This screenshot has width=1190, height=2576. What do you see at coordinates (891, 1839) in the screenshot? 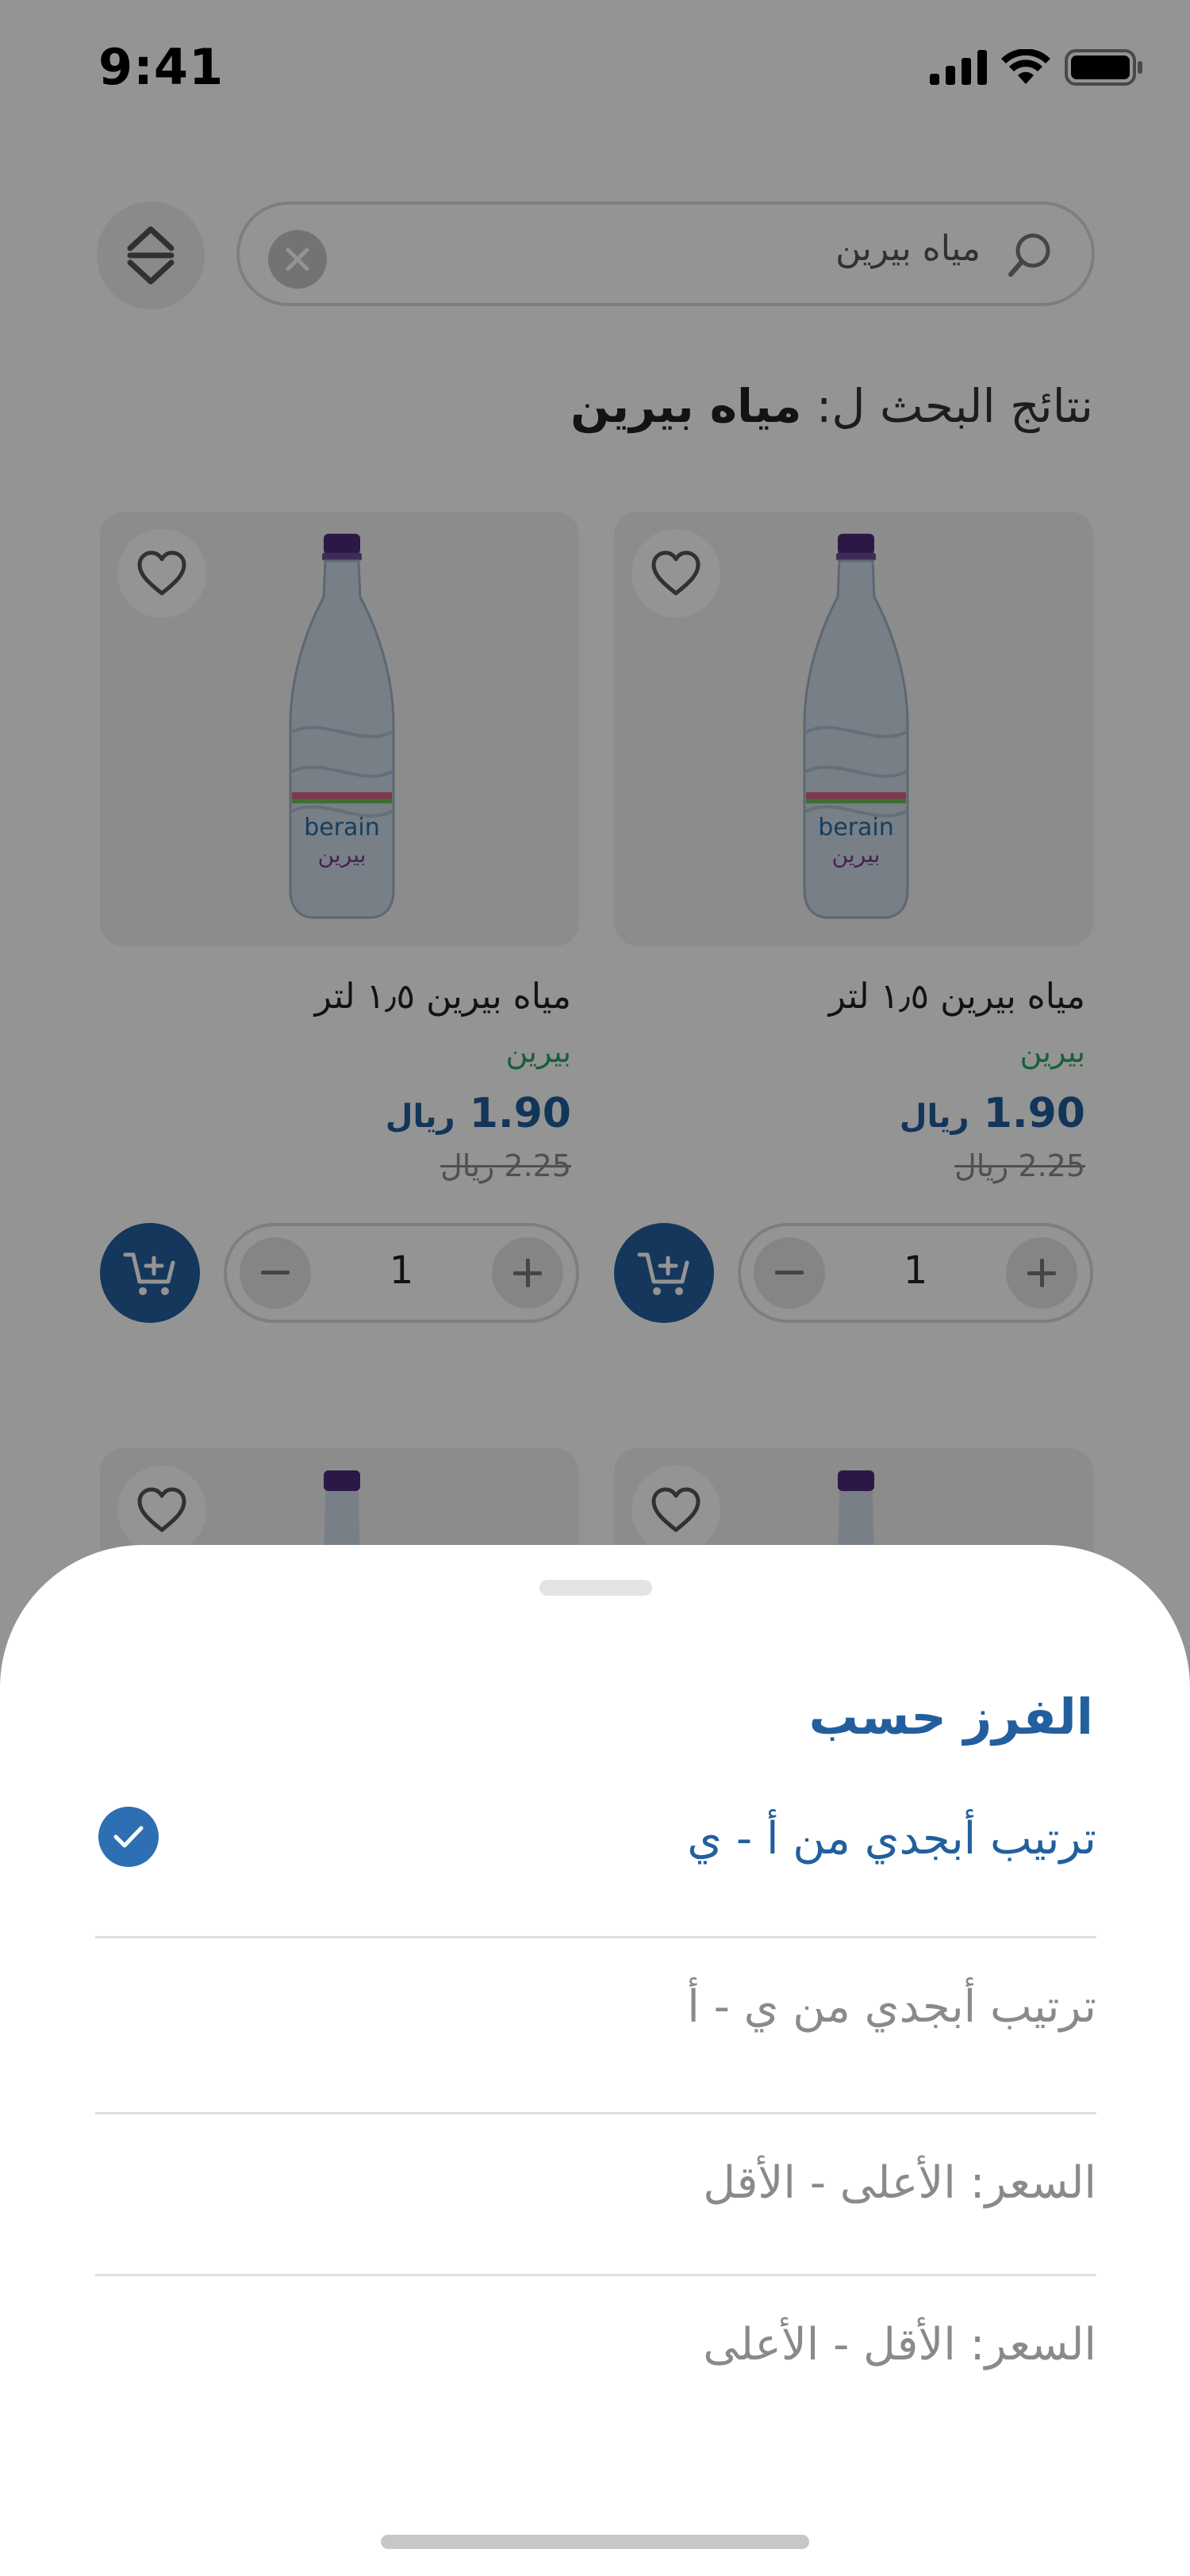
I see `sort-option-label: ترتيب أبجدي من أ - ي` at bounding box center [891, 1839].